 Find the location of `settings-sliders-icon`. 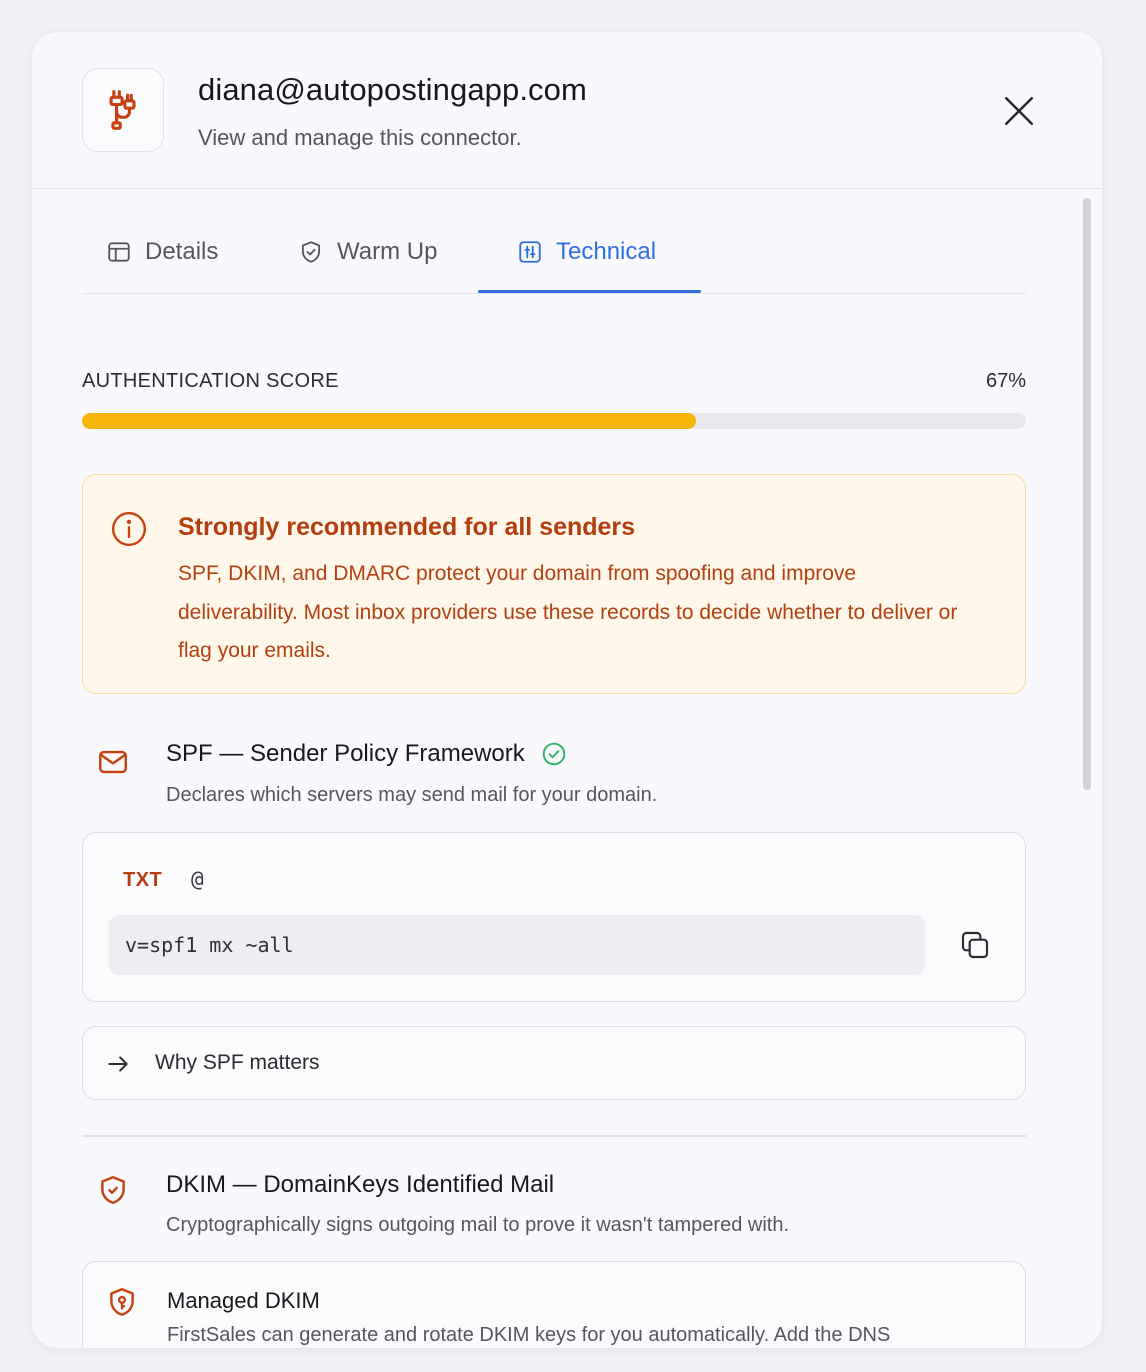

settings-sliders-icon is located at coordinates (530, 252).